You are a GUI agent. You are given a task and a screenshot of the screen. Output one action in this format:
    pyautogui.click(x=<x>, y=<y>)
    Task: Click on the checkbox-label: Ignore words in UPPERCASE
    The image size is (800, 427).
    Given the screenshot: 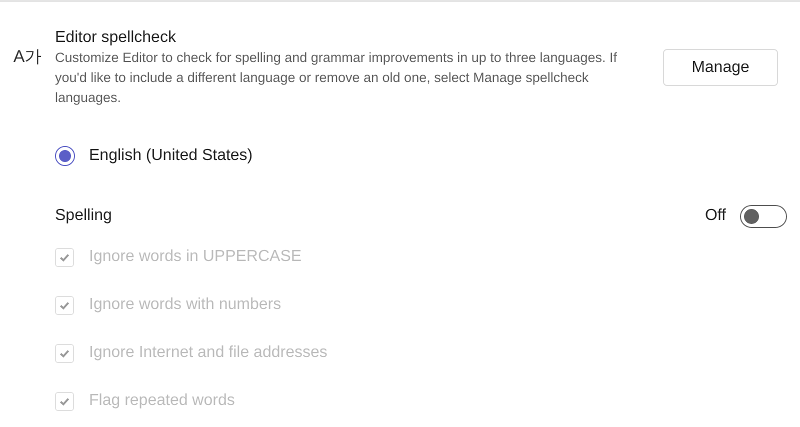 What is the action you would take?
    pyautogui.click(x=195, y=257)
    